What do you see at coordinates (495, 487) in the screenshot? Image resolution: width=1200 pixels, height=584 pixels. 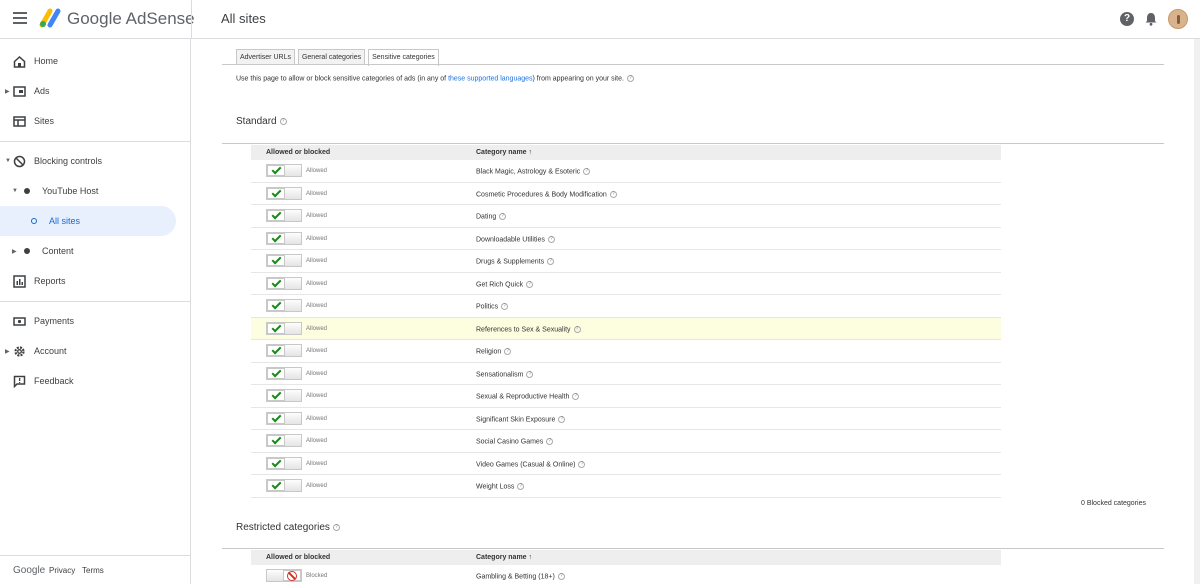 I see `category-name-text: Weight Loss` at bounding box center [495, 487].